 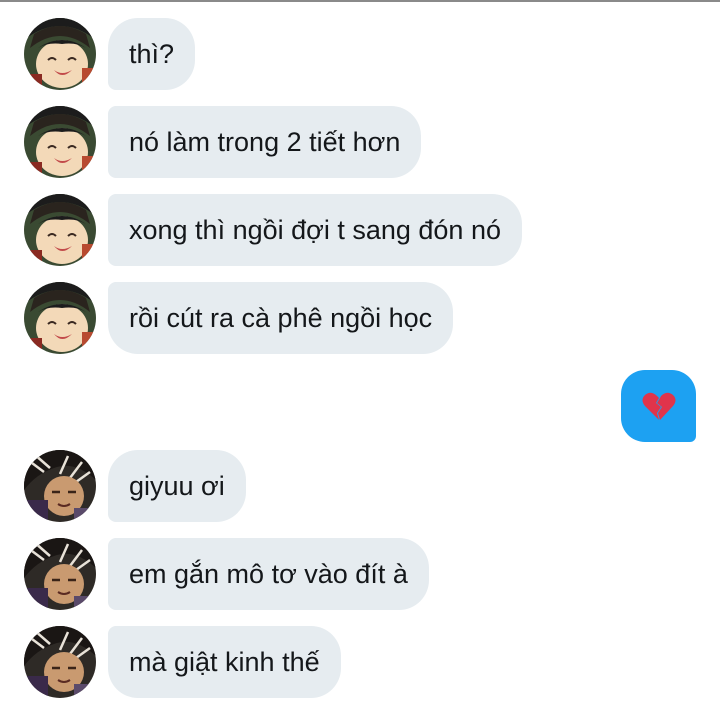 I want to click on broken-heart-icon, so click(x=659, y=406).